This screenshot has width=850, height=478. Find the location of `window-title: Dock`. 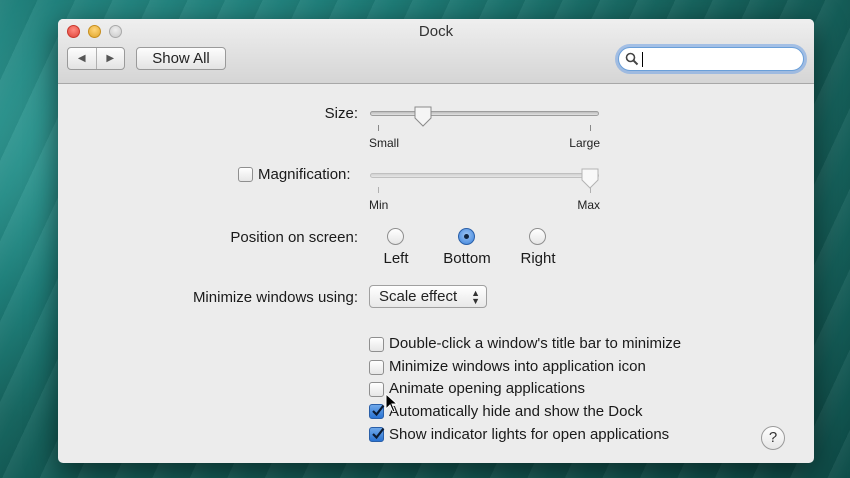

window-title: Dock is located at coordinates (436, 31).